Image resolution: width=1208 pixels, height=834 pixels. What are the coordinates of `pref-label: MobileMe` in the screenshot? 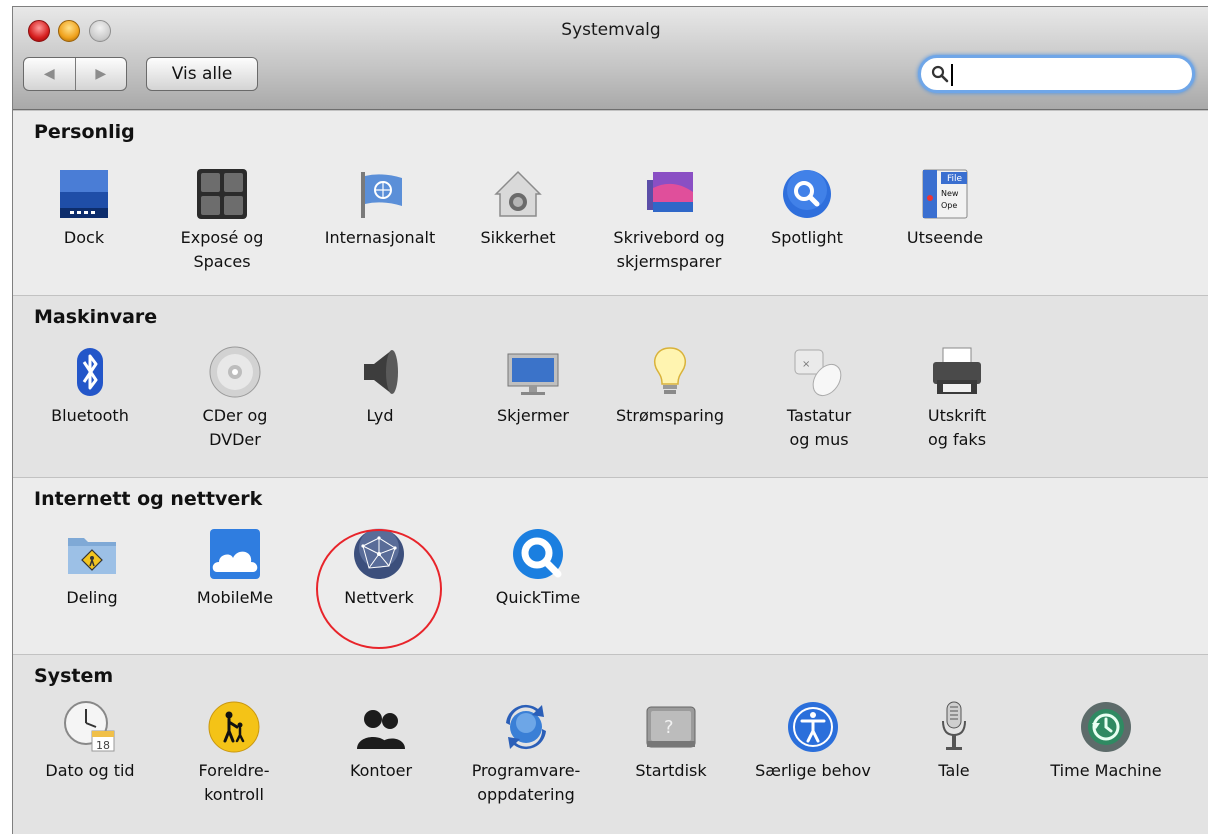 It's located at (235, 597).